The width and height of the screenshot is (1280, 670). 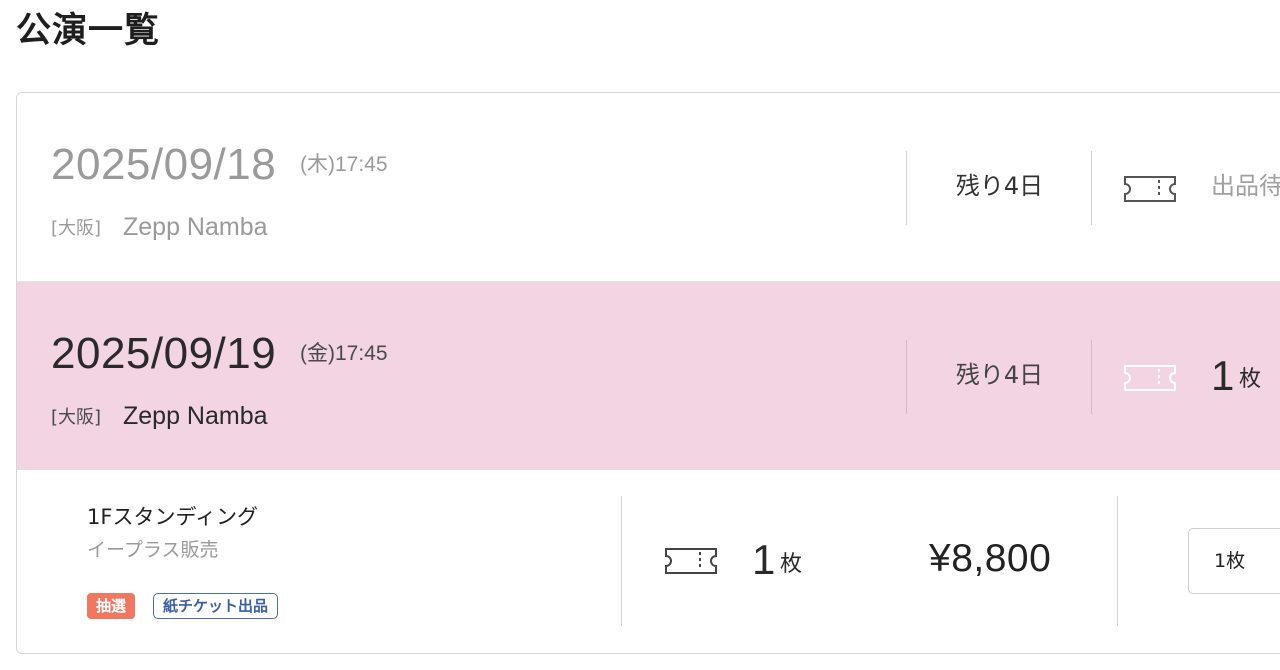 I want to click on performance-weekday-time: (金)17:45, so click(x=344, y=353).